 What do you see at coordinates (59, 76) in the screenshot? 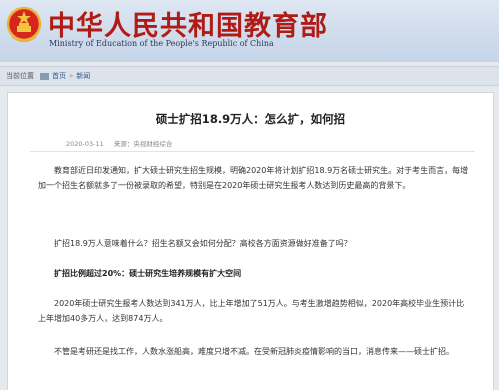
I see `breadcrumb-home-link: 首页` at bounding box center [59, 76].